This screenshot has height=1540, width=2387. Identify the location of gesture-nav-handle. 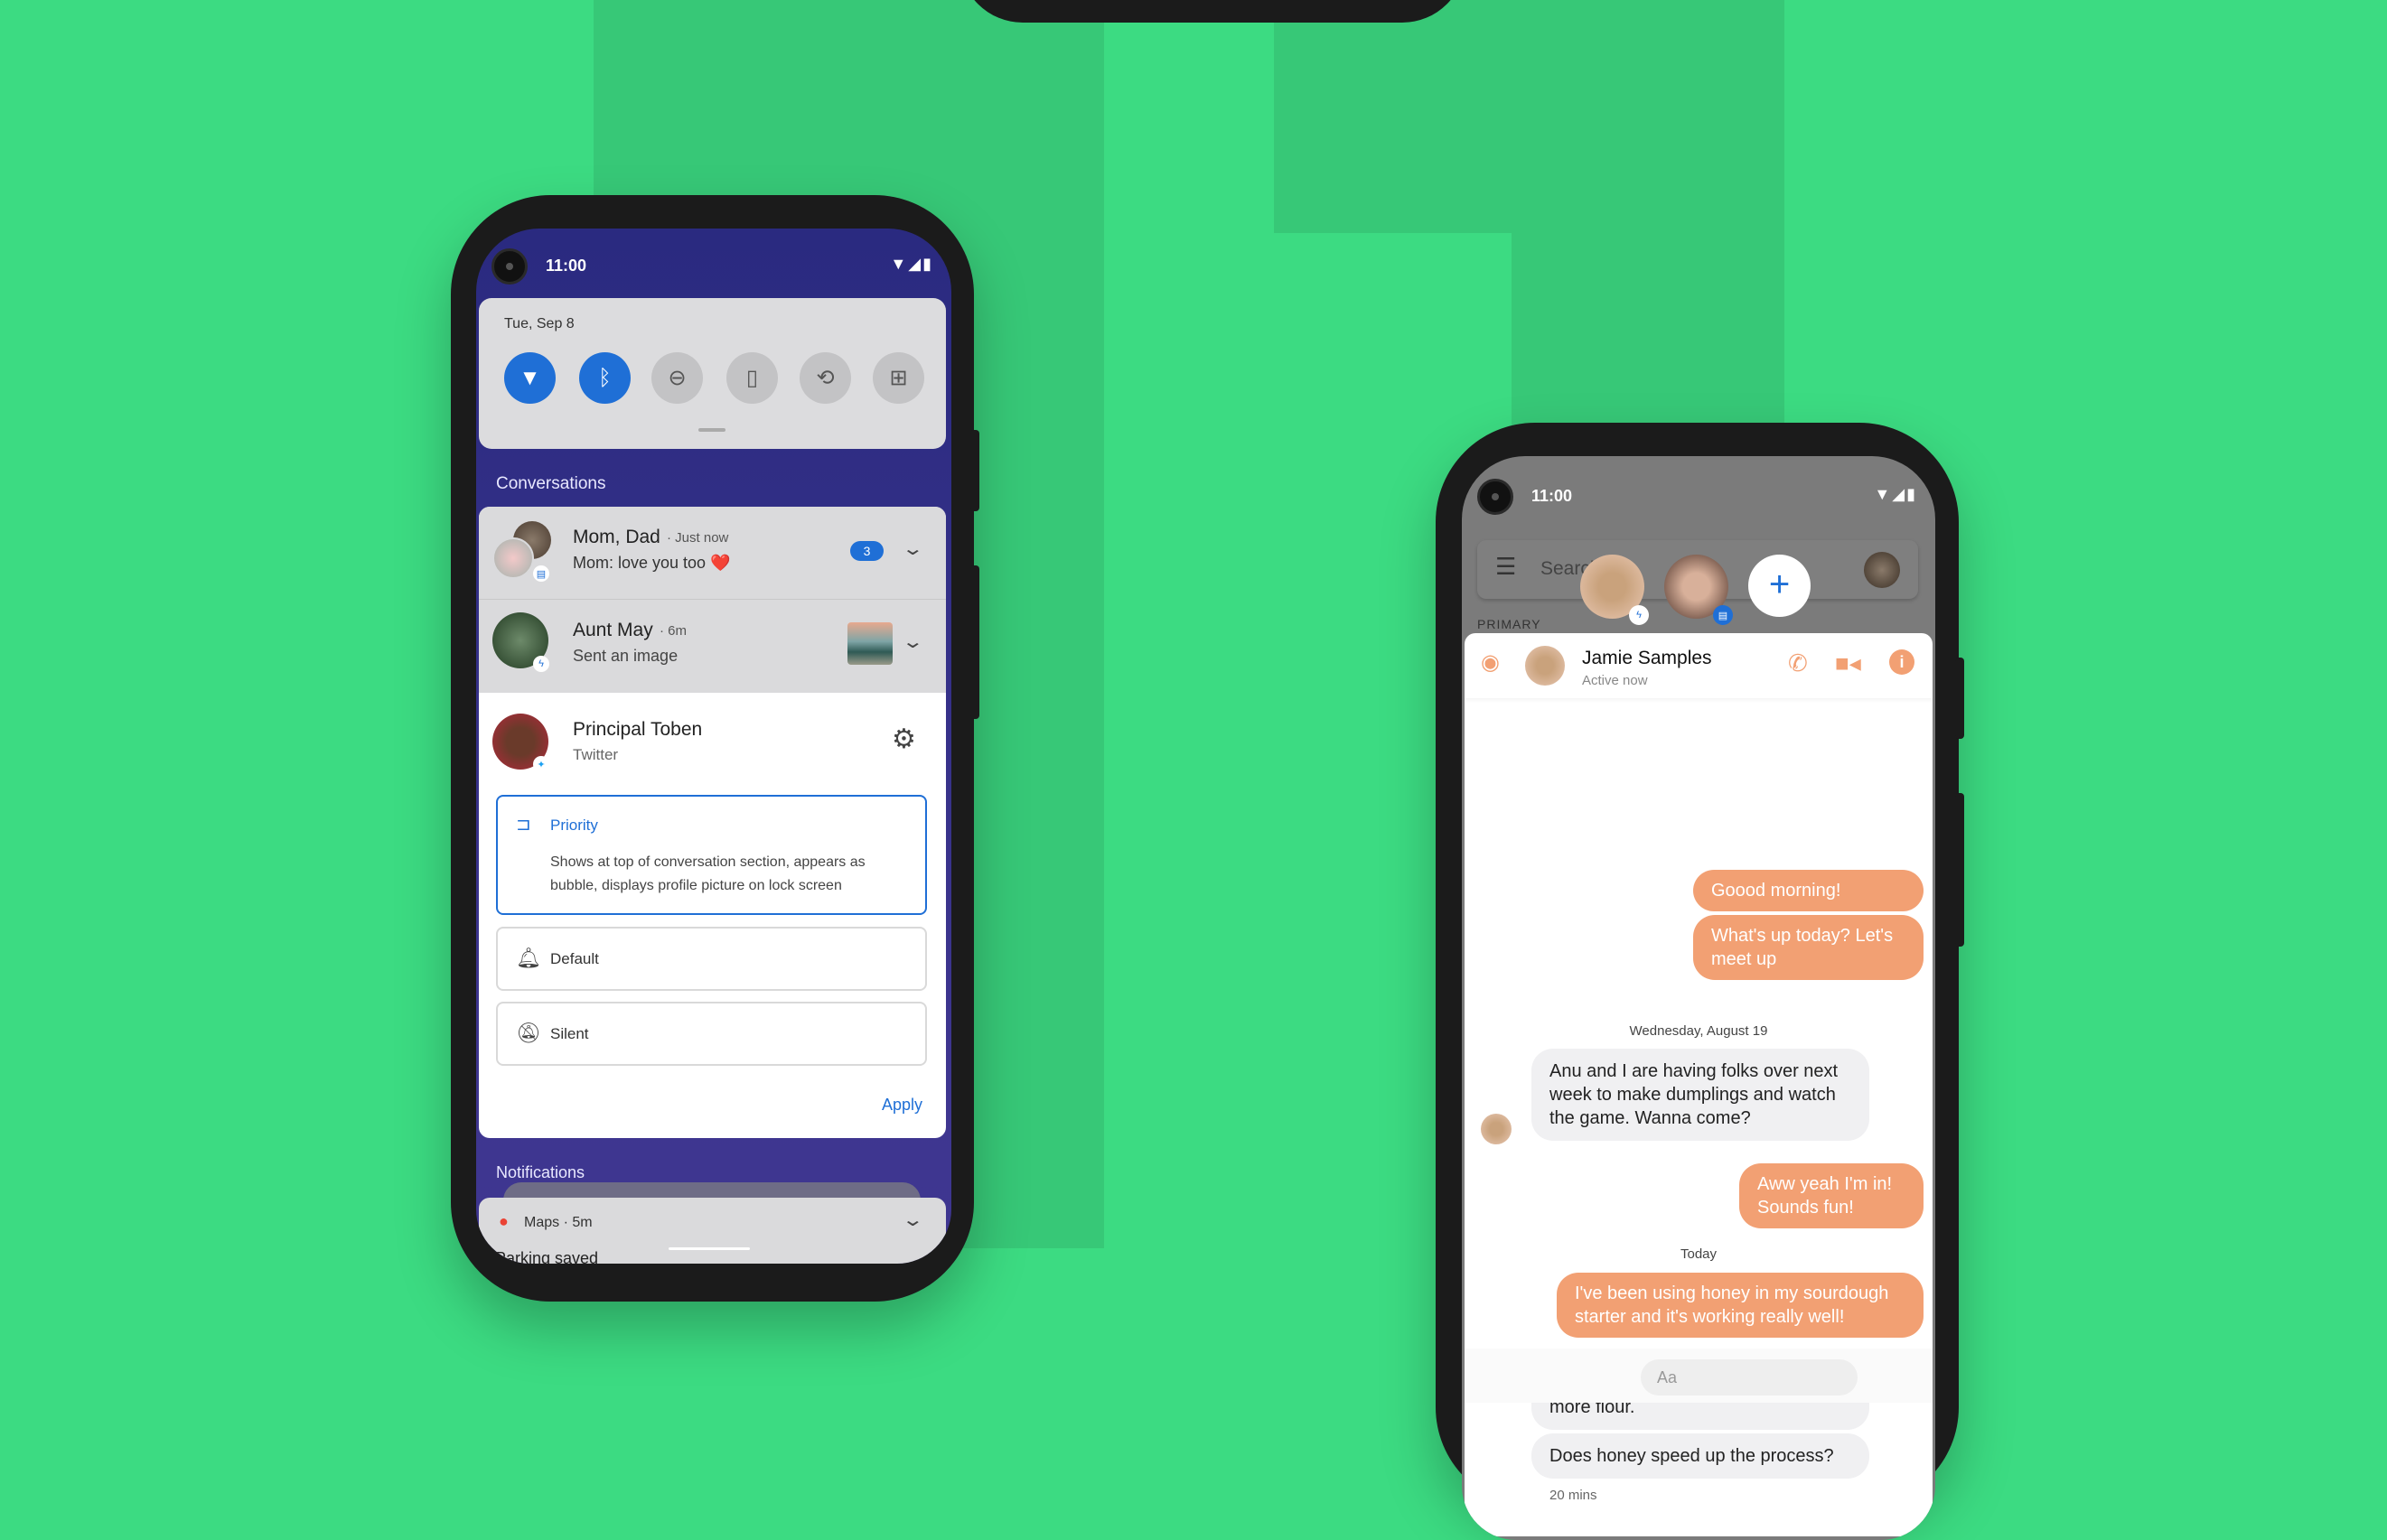
(709, 1248).